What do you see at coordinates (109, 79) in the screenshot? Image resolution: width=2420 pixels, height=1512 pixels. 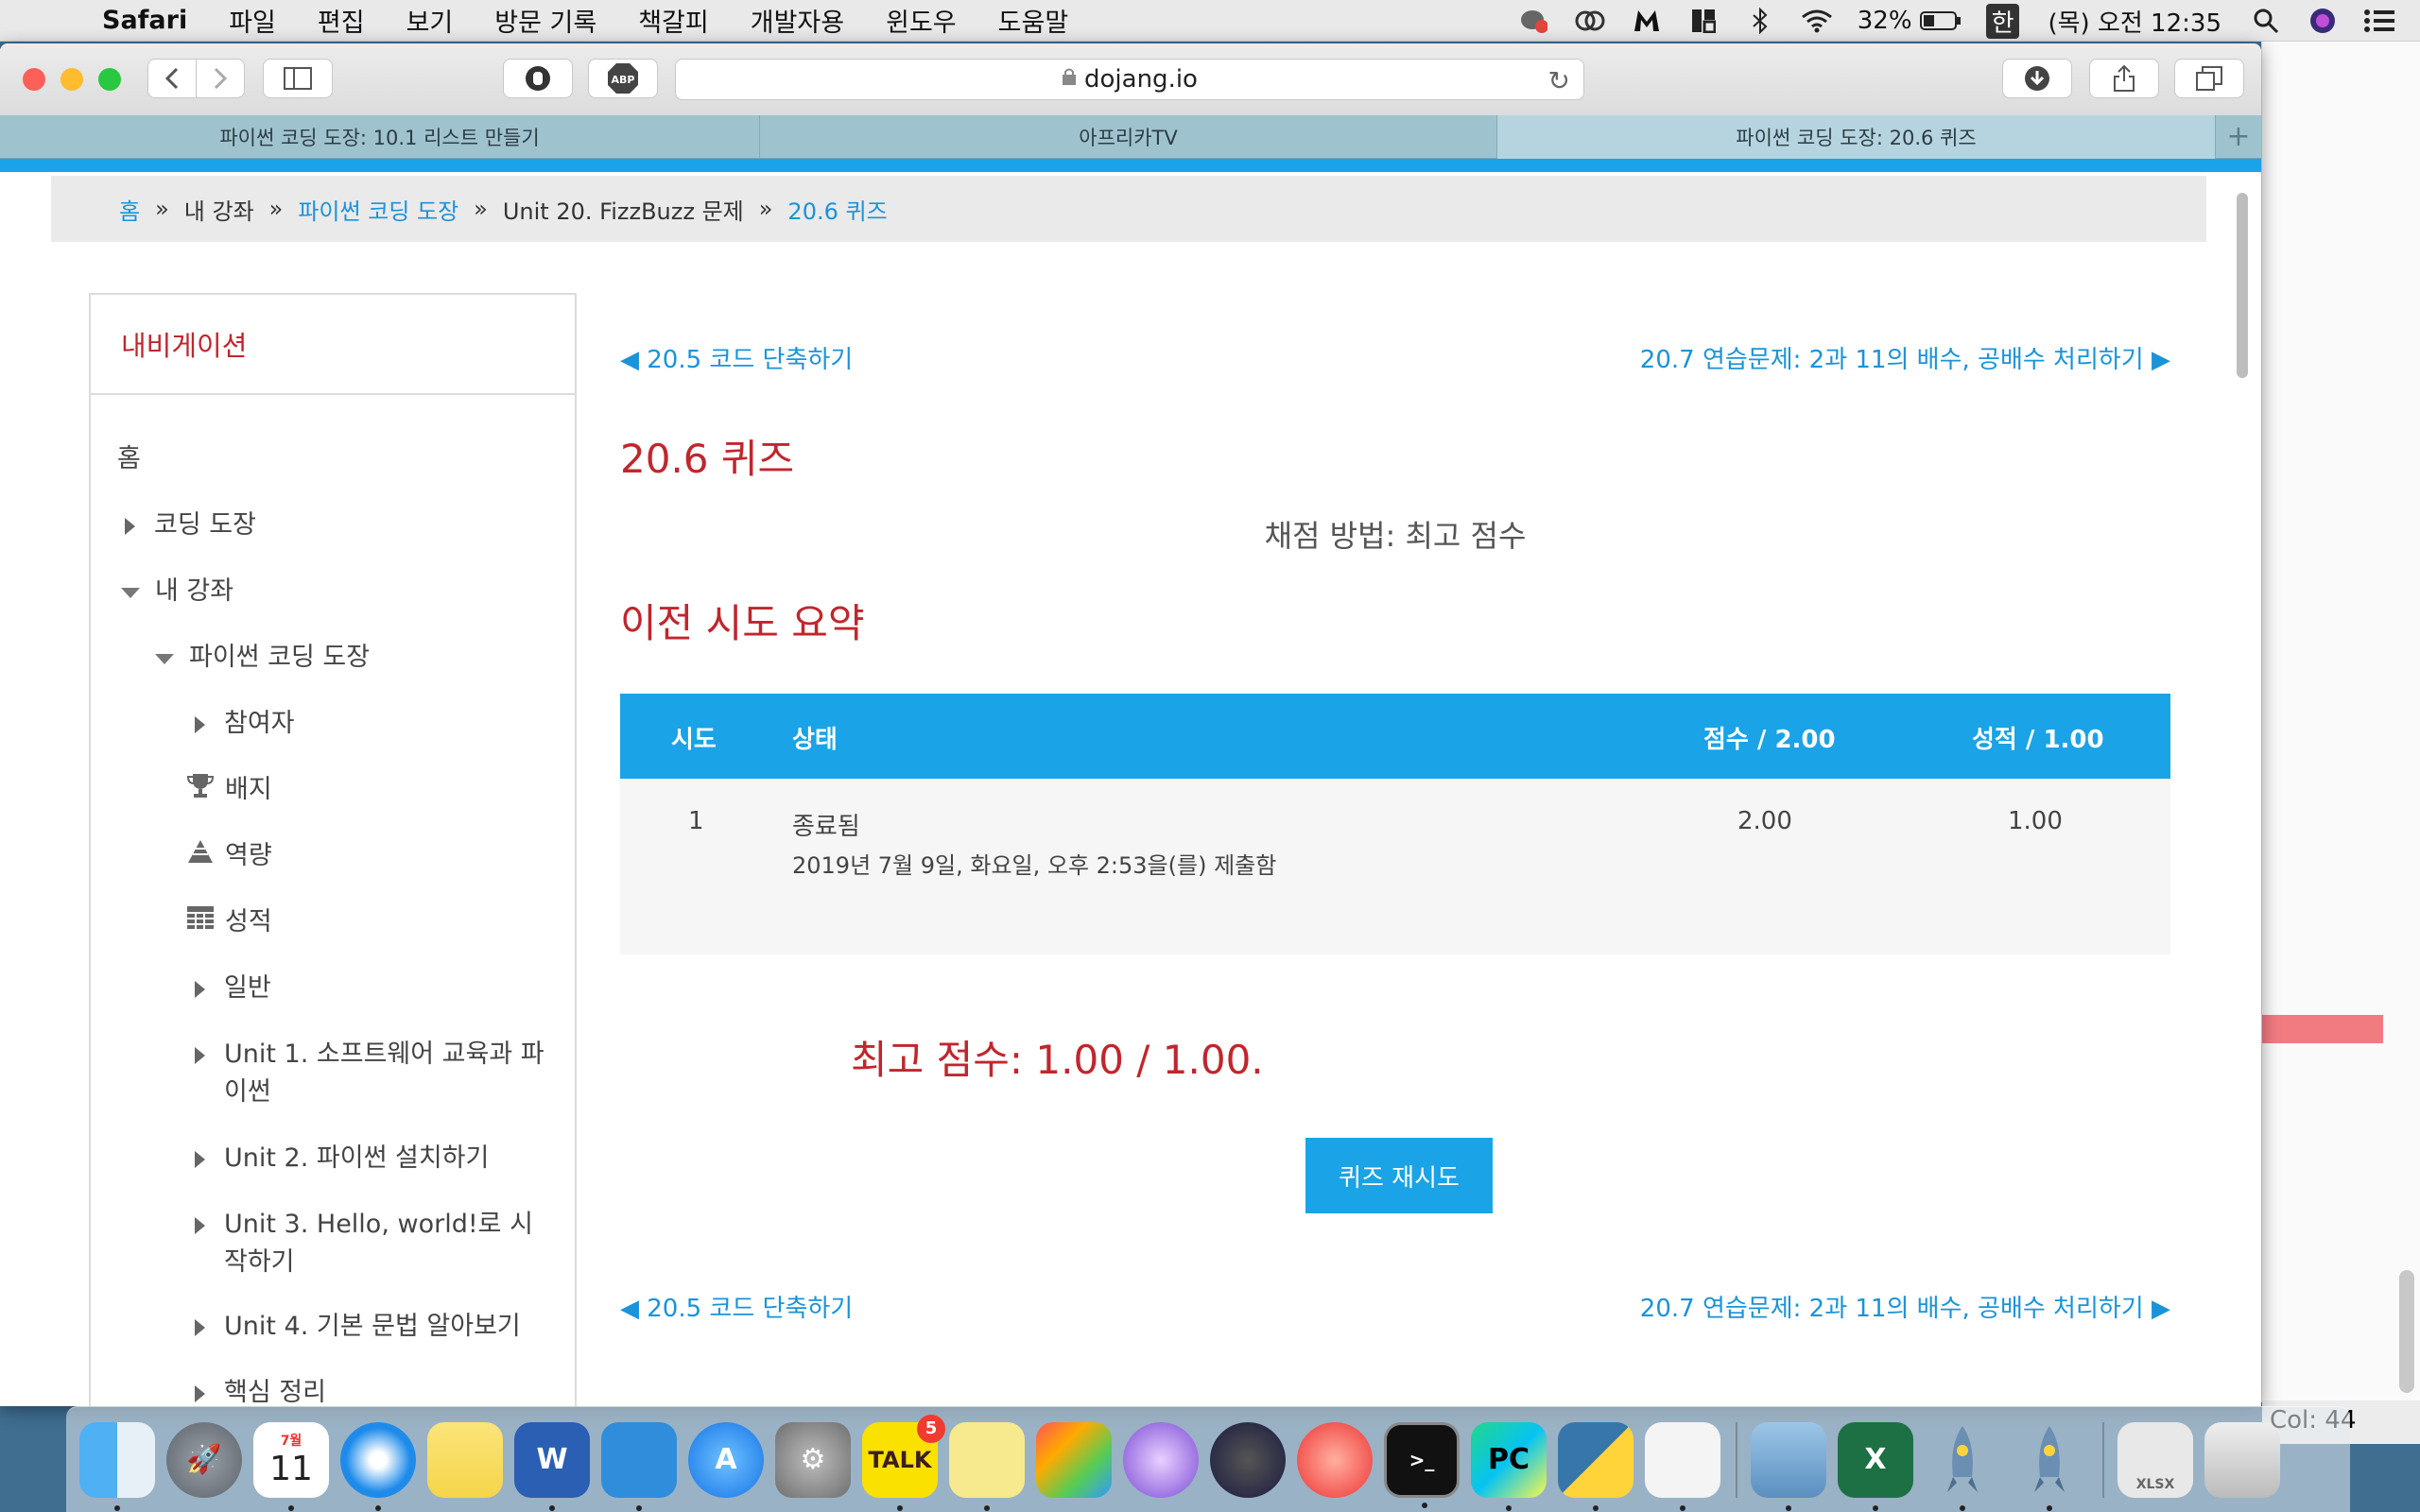 I see `zoom-window-button` at bounding box center [109, 79].